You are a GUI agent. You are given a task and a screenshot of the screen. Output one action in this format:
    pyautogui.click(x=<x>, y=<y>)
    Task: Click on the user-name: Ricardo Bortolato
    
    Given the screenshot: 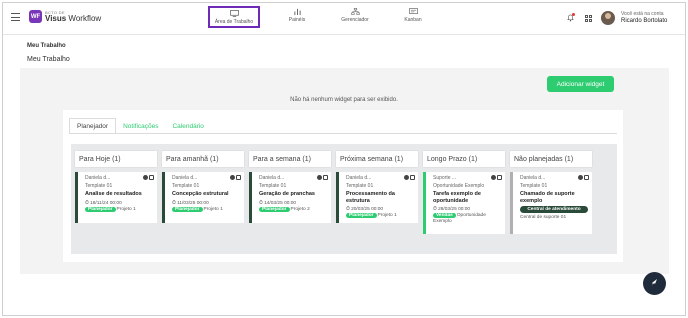 What is the action you would take?
    pyautogui.click(x=644, y=20)
    